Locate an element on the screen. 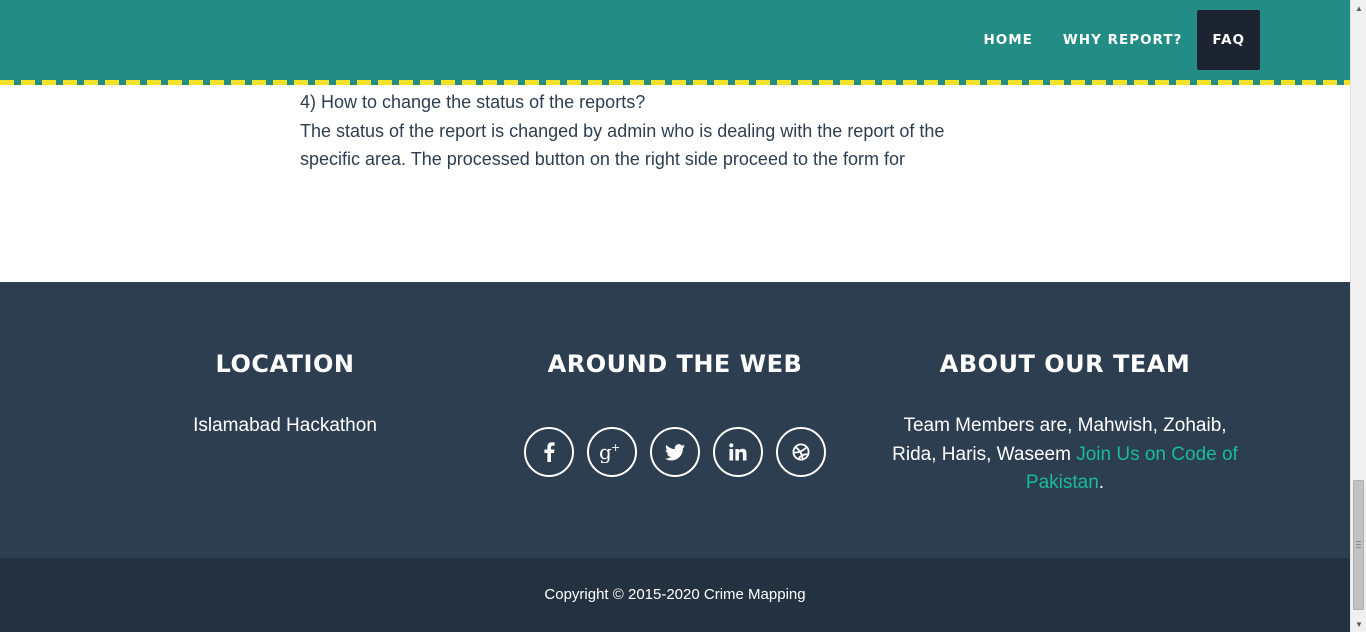  navbar: HOME WHY REPORT? FAQ is located at coordinates (675, 42).